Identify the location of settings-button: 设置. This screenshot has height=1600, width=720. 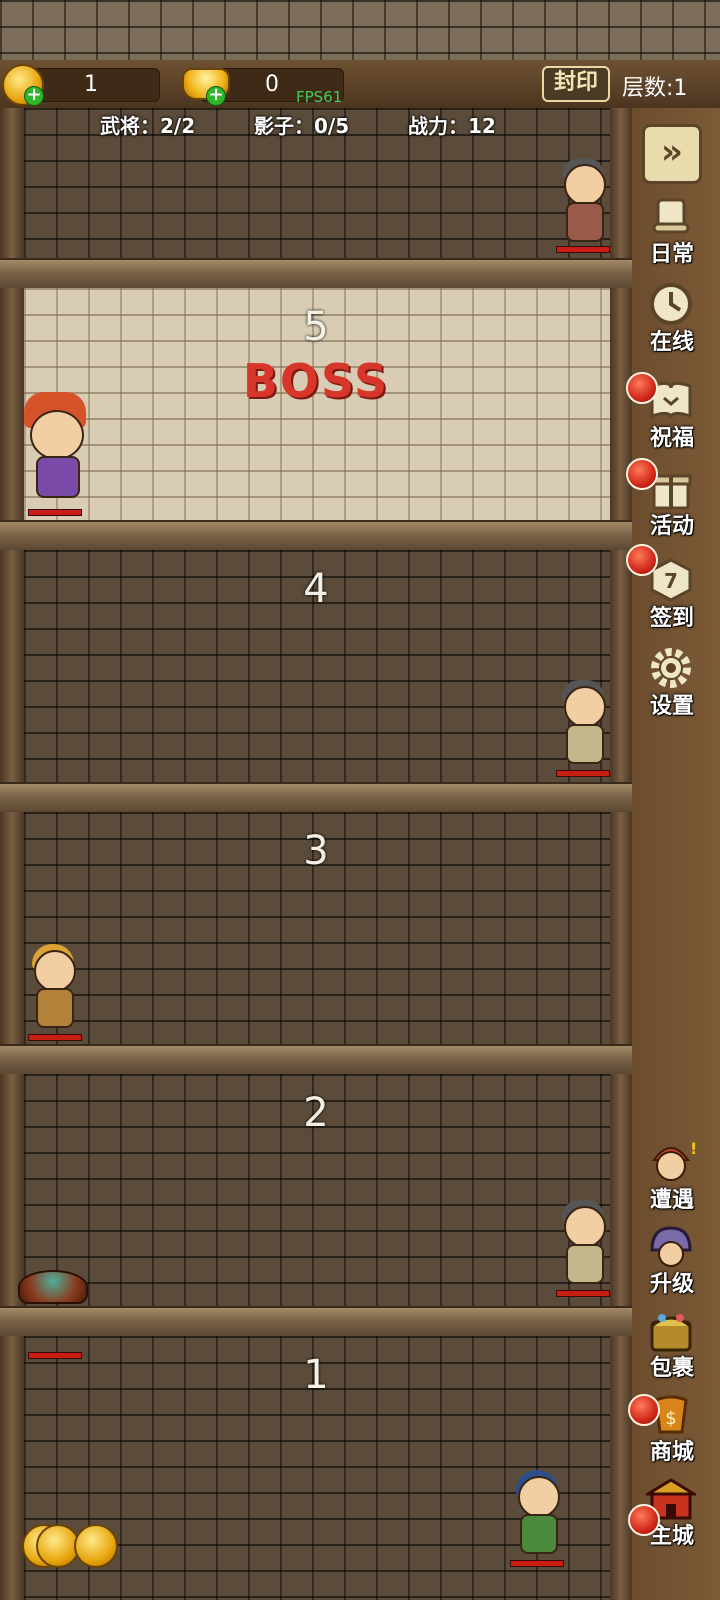
(672, 684).